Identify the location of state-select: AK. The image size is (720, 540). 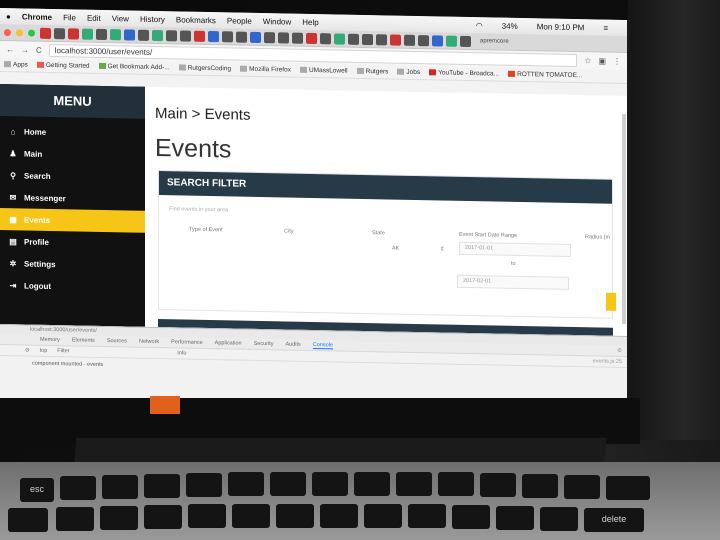
(395, 249).